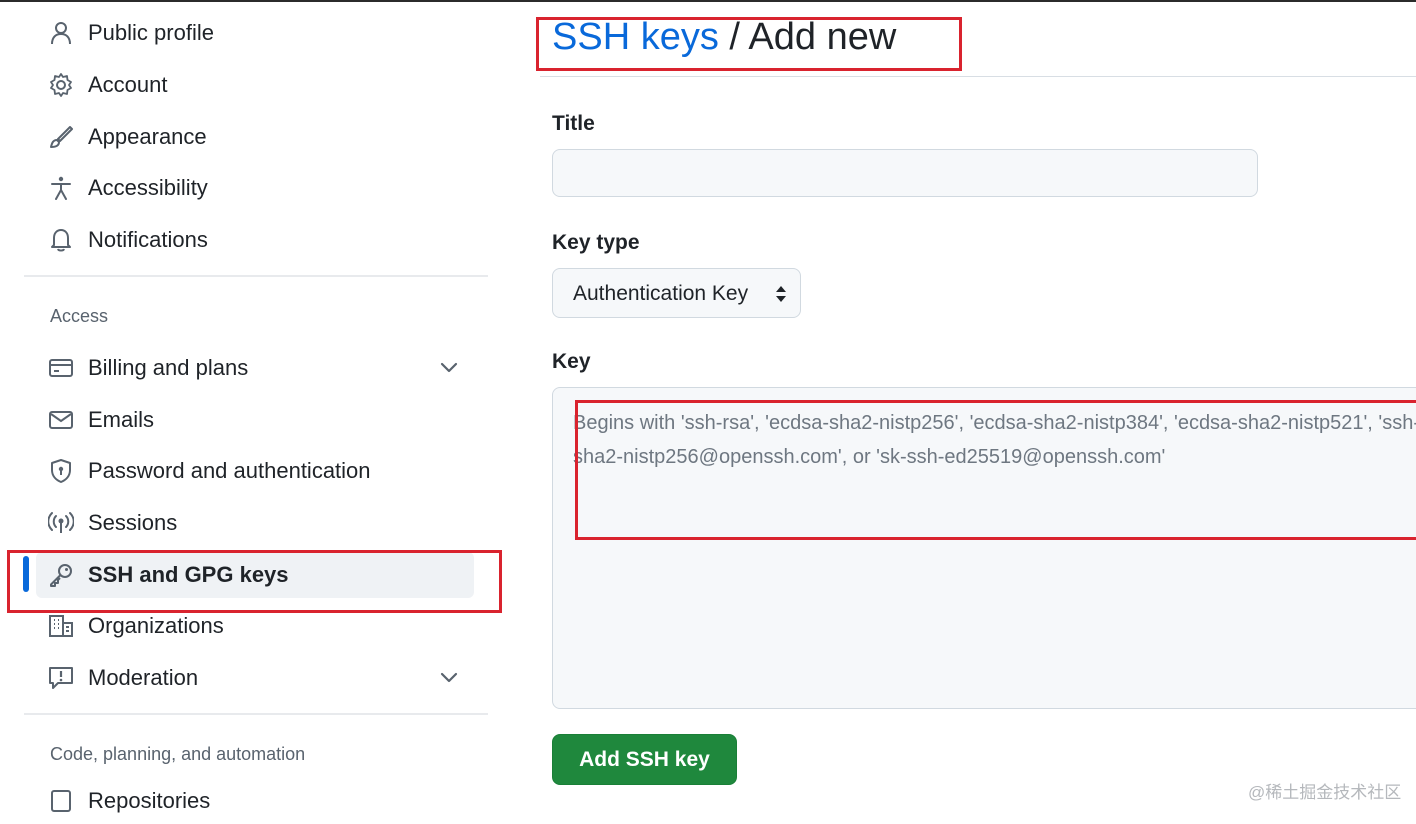 The image size is (1416, 824). What do you see at coordinates (978, 76) in the screenshot?
I see `title-divider` at bounding box center [978, 76].